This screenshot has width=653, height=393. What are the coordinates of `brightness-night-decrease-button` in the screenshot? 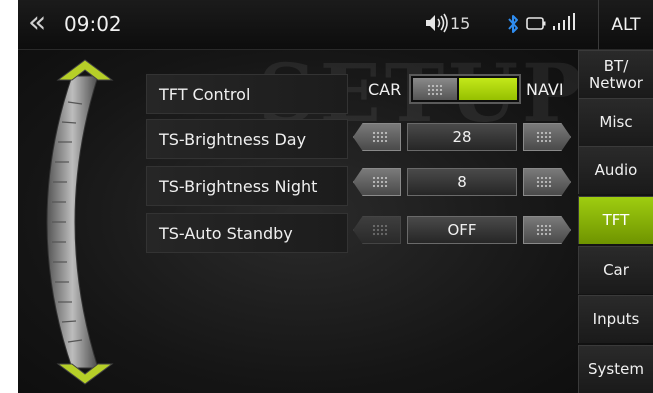 It's located at (377, 182).